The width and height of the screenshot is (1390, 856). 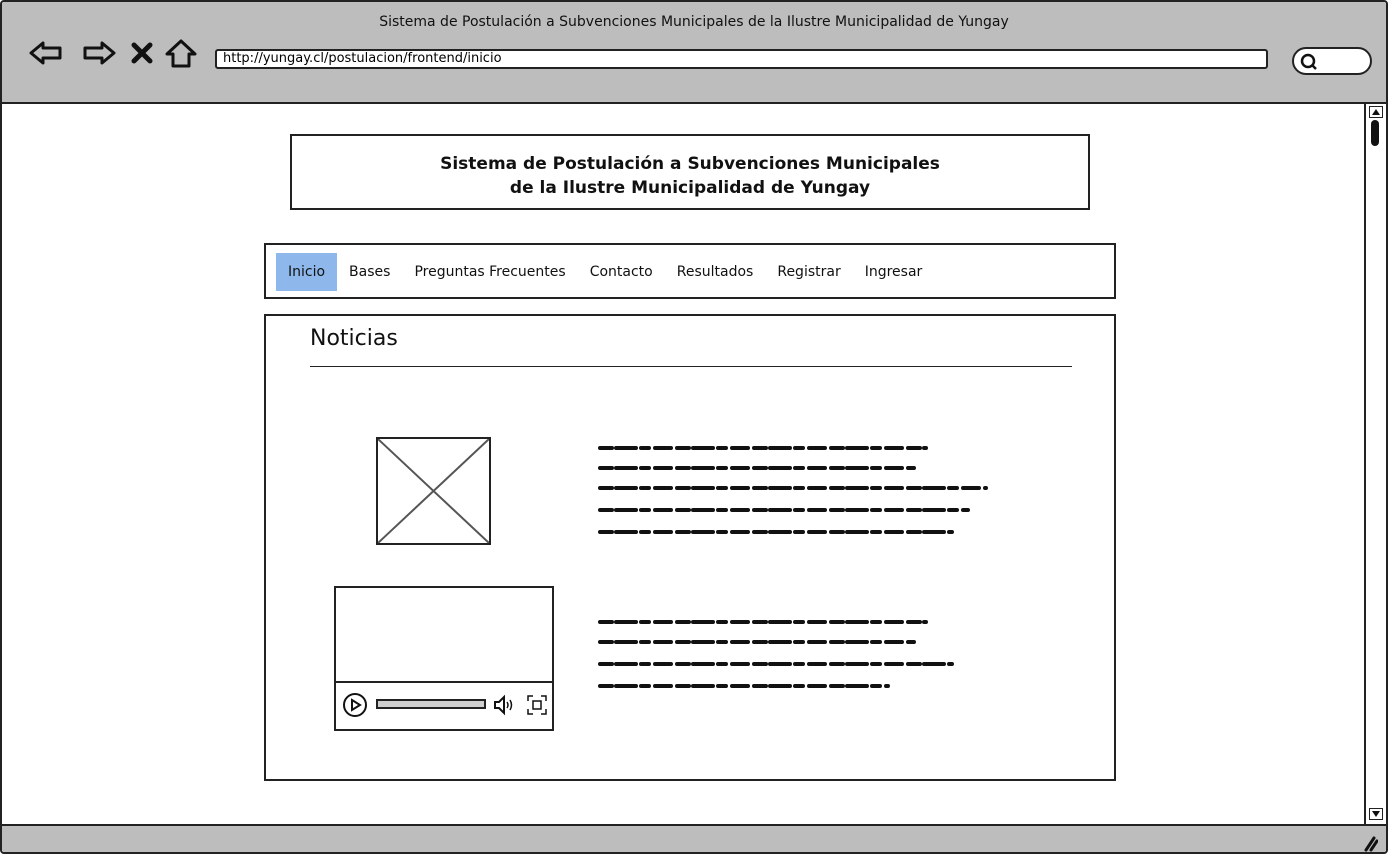 I want to click on search-icon, so click(x=1308, y=61).